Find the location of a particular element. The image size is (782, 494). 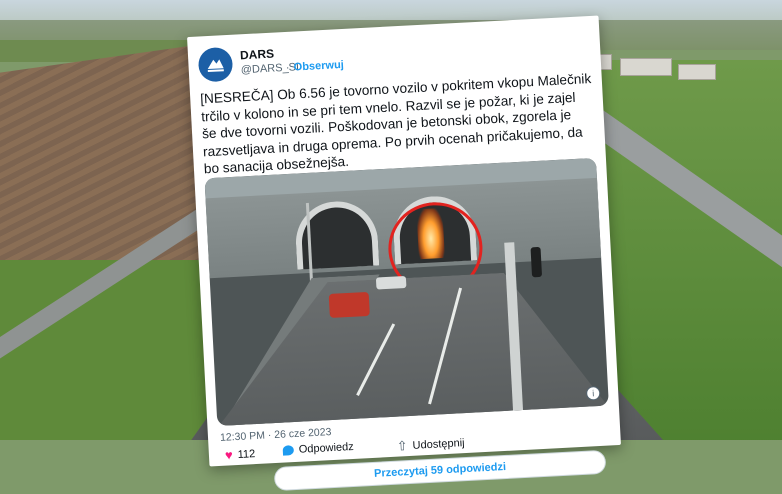

account-handle: @DARS_SI is located at coordinates (270, 68).